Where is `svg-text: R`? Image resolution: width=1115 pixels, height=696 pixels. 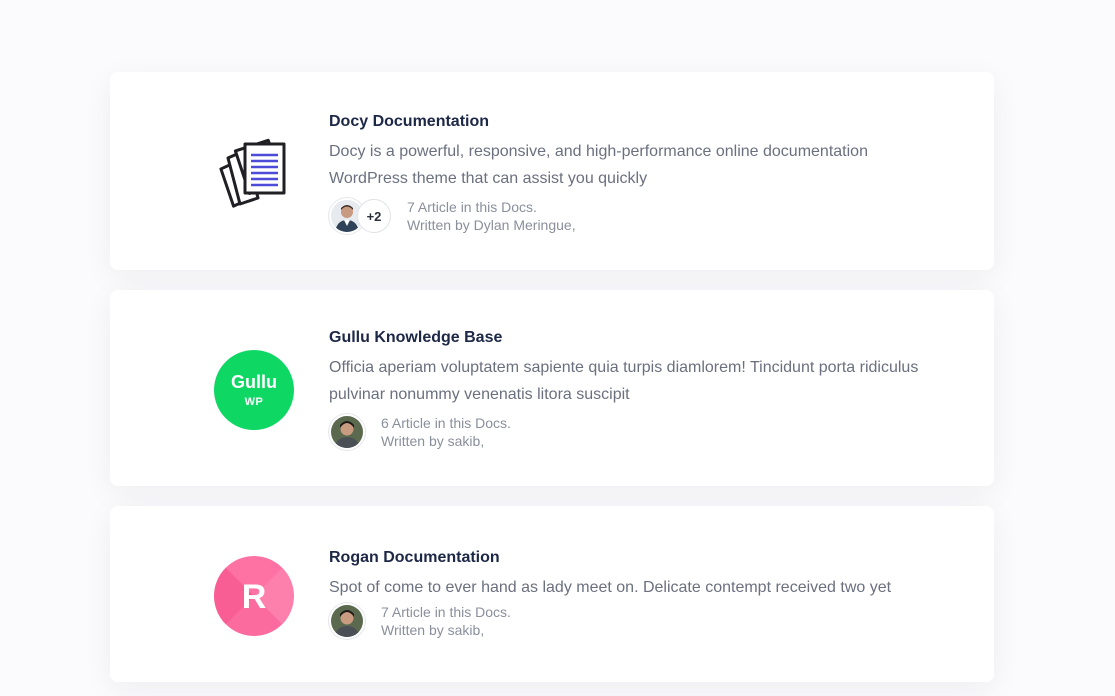
svg-text: R is located at coordinates (254, 597).